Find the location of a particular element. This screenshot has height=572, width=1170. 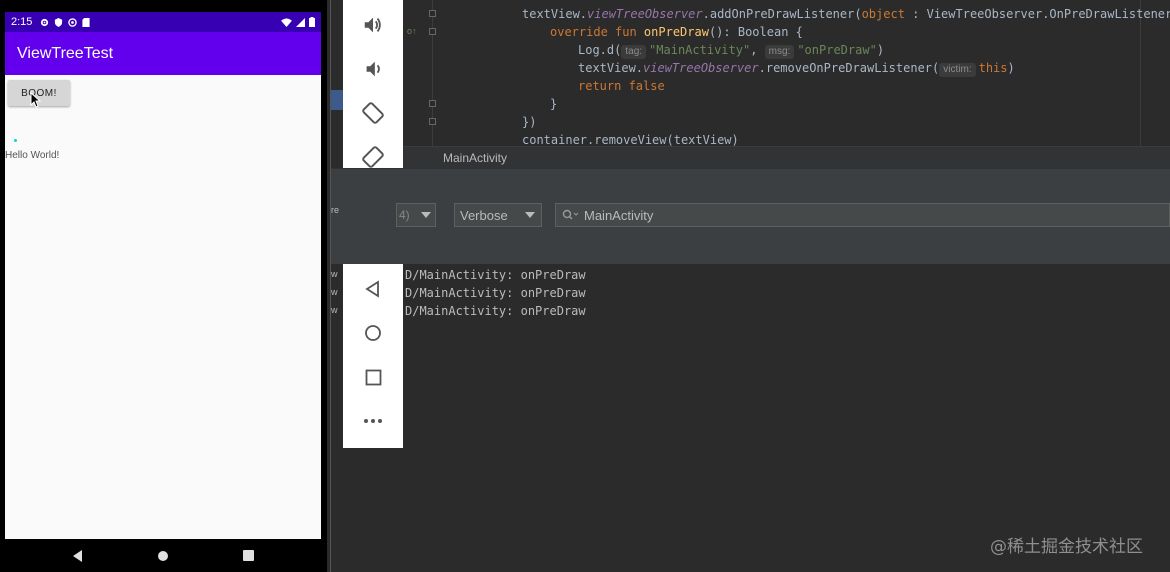

status-time: 2:15 is located at coordinates (22, 22).